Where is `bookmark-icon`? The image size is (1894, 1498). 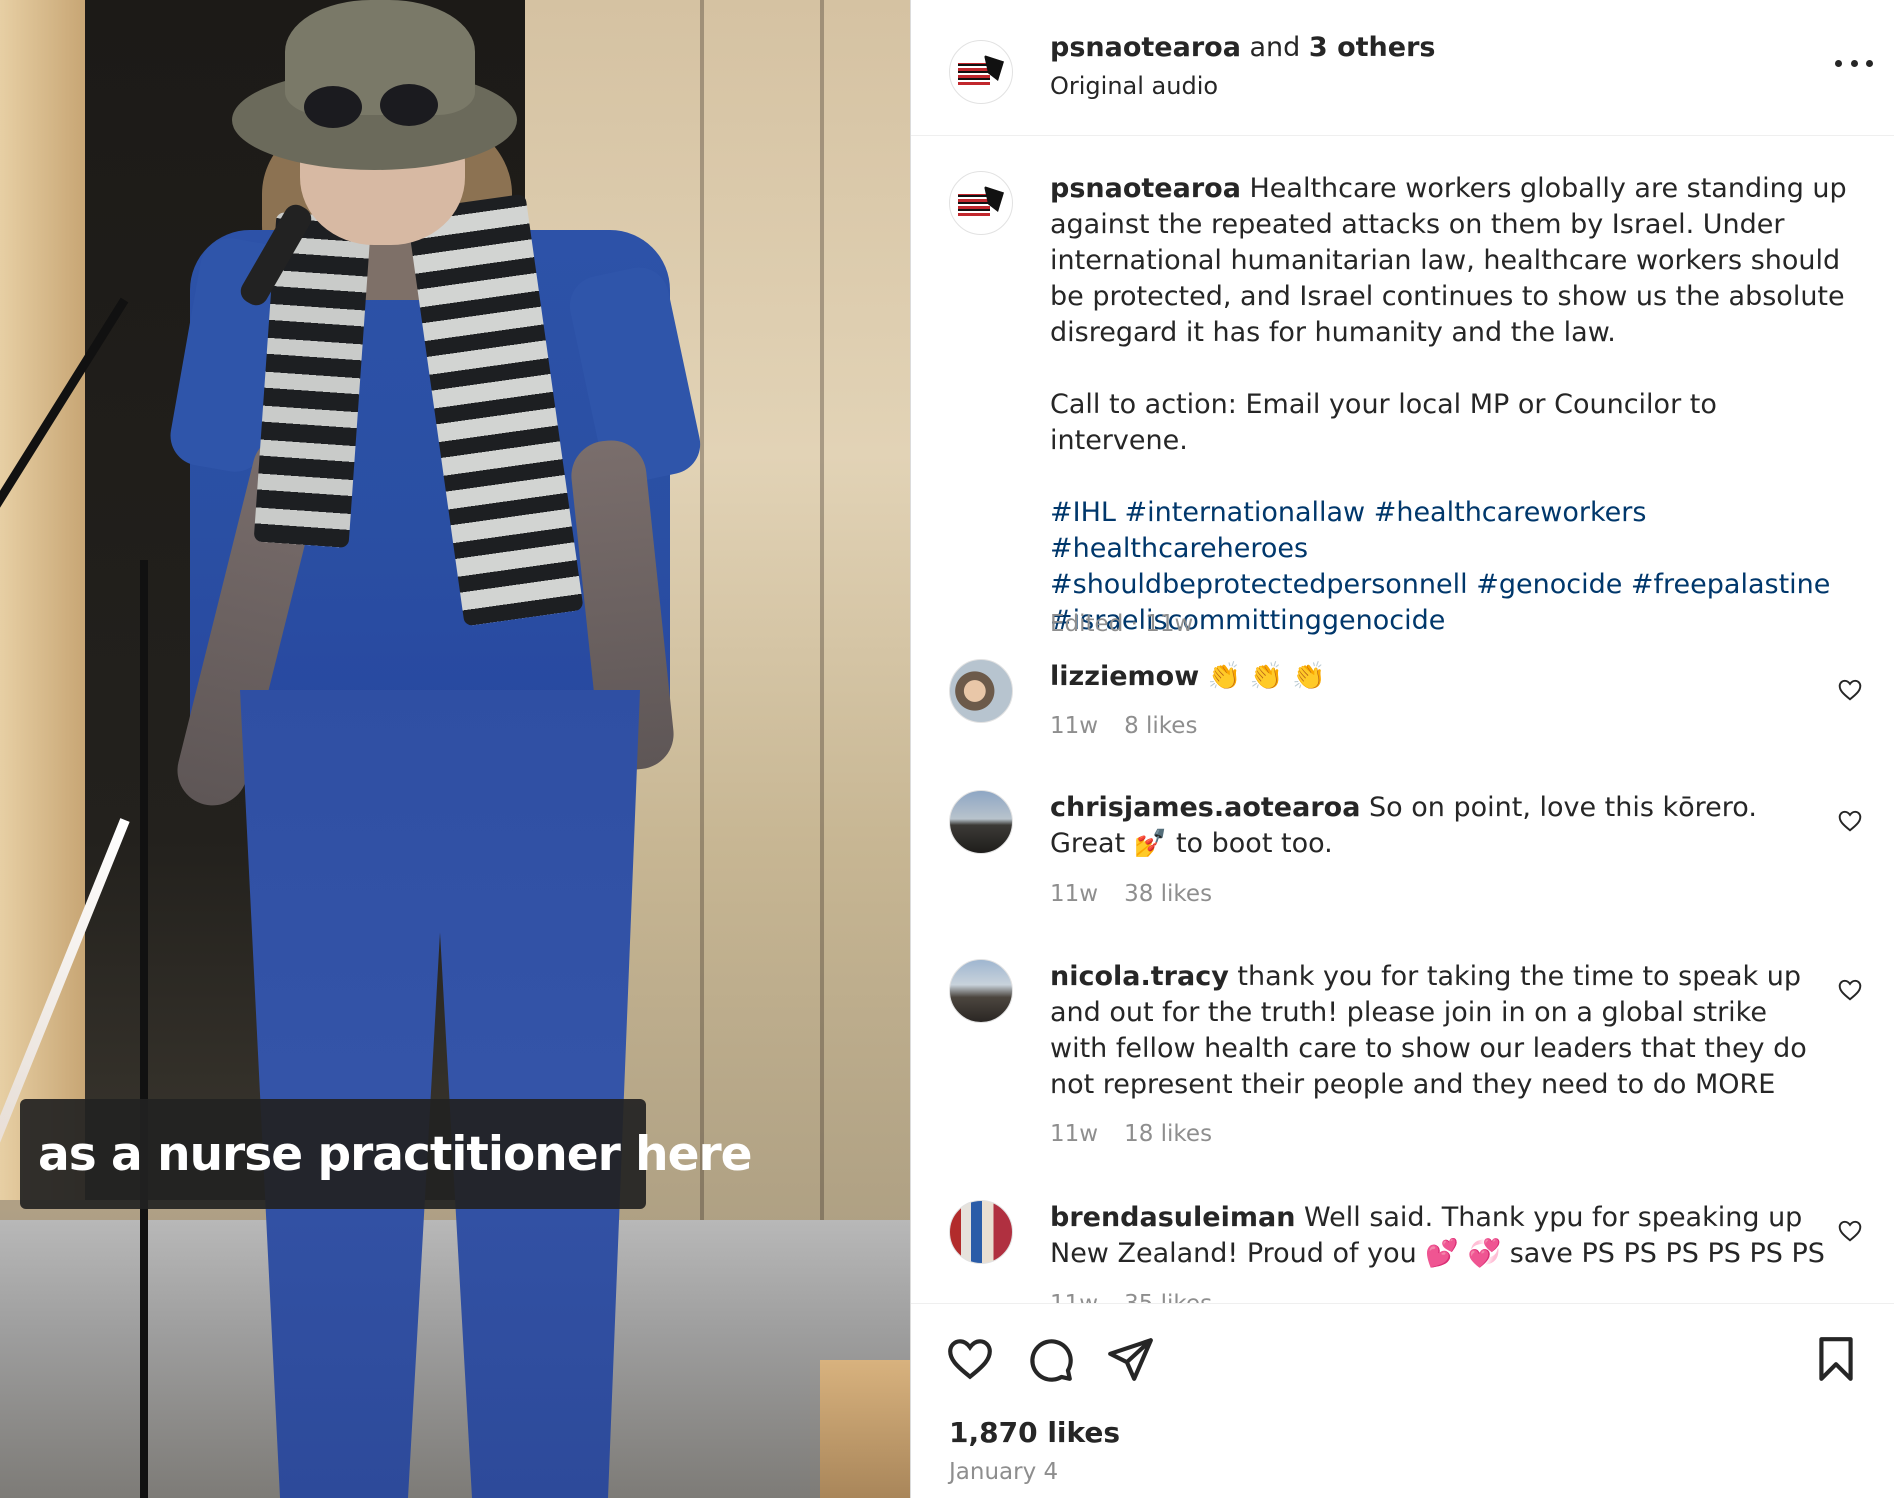
bookmark-icon is located at coordinates (1836, 1359).